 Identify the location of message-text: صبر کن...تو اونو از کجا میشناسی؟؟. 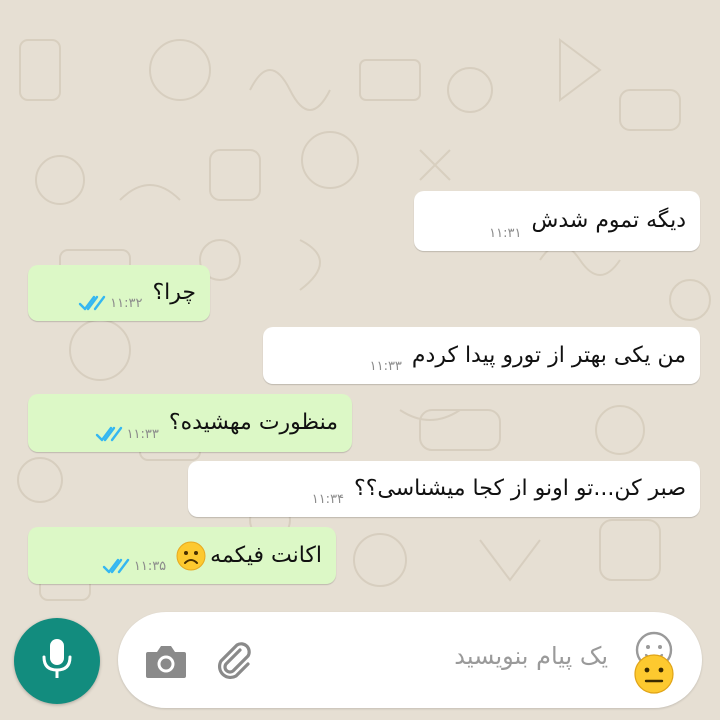
(520, 488).